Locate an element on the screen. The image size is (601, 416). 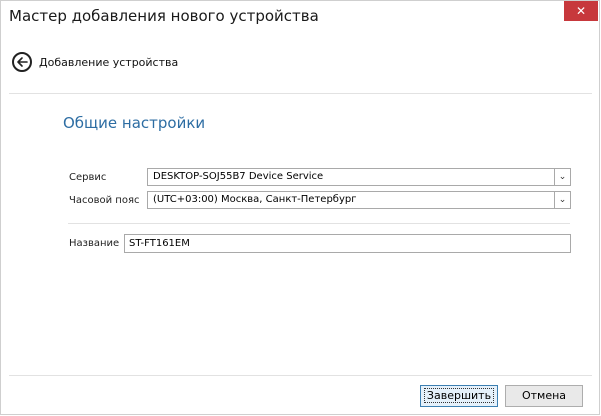
form-divider is located at coordinates (319, 223).